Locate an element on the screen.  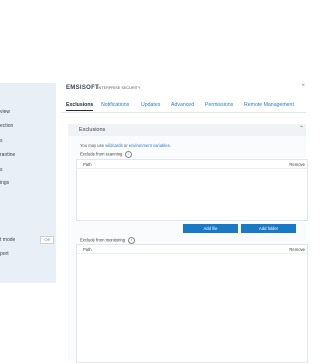
tabs-divider is located at coordinates (183, 112).